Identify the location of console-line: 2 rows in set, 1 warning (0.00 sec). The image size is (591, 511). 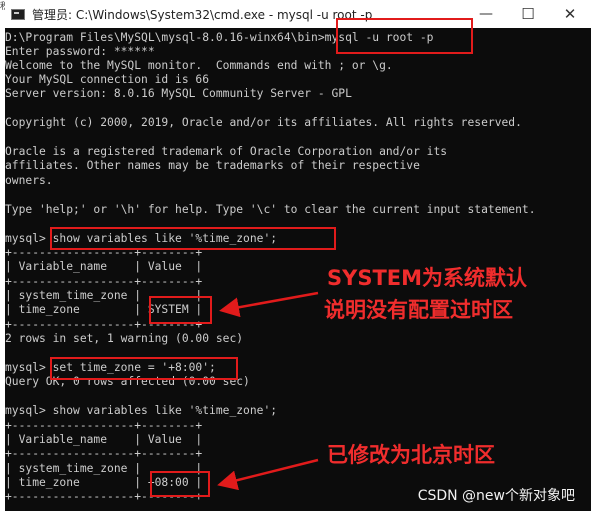
(124, 338).